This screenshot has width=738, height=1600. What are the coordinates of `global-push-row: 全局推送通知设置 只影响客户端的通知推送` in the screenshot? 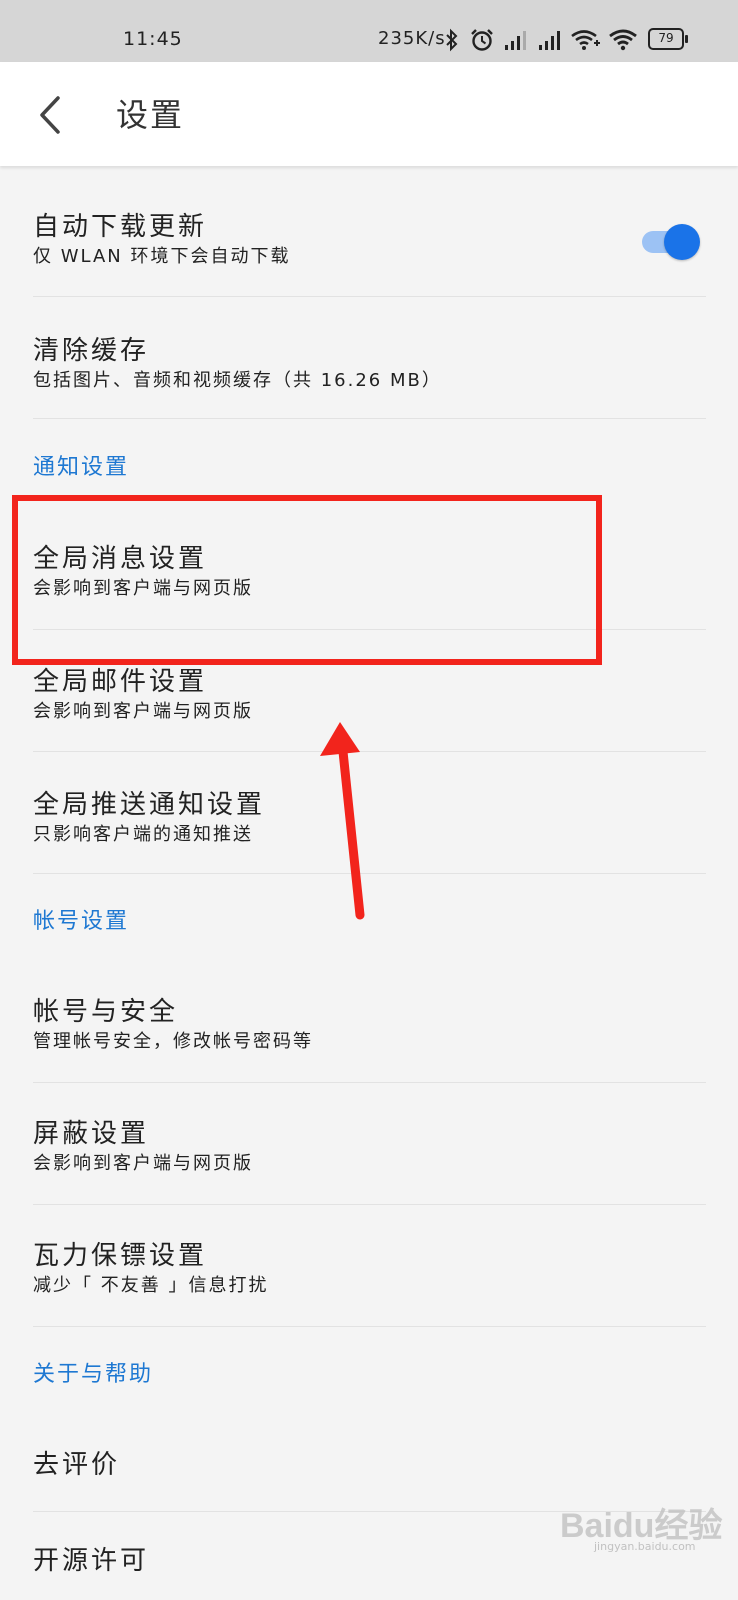 It's located at (369, 812).